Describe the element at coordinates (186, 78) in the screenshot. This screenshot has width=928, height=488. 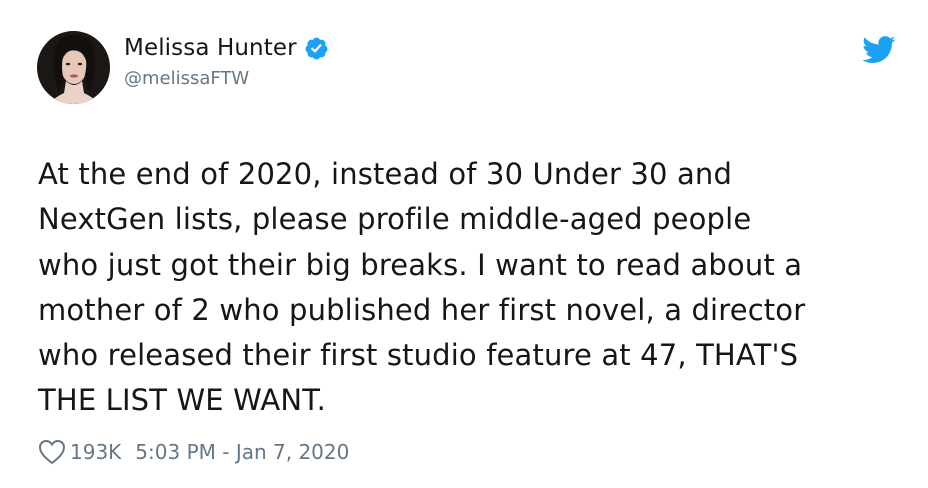
I see `author-handle: @melissaFTW` at that location.